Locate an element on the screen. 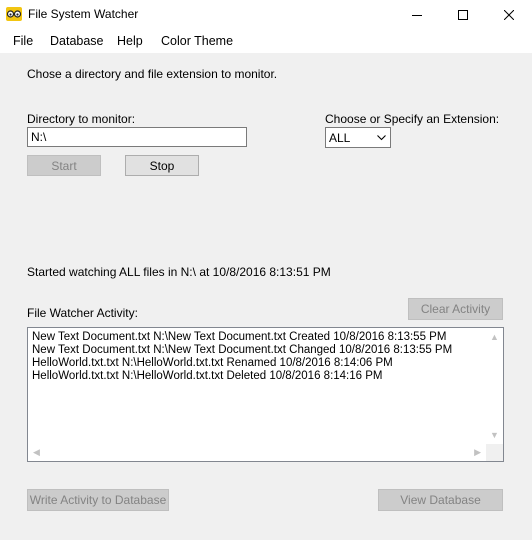  directory-label: Directory to monitor: is located at coordinates (81, 119).